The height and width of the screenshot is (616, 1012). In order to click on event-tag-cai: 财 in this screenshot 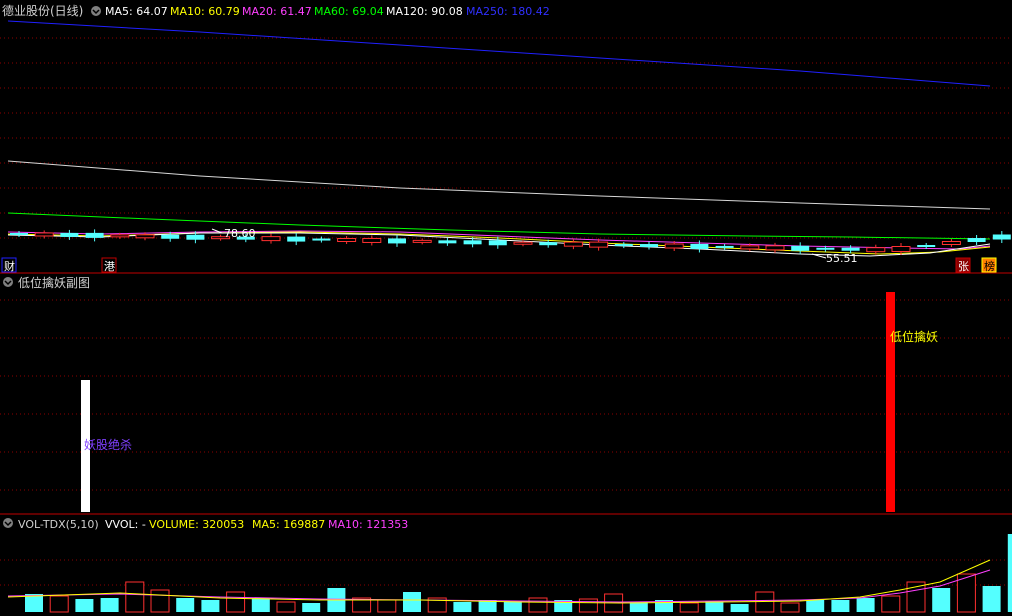, I will do `click(9, 265)`.